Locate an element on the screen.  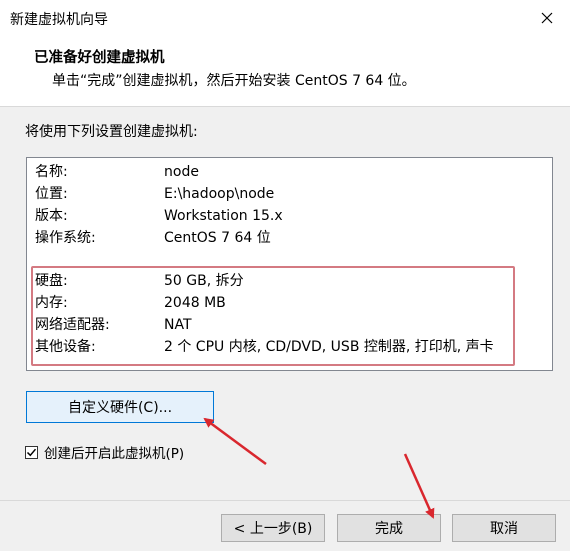
summary-value: 2 个 CPU 内核, CD/DVD, USB 控制器, 打印机, 声卡 is located at coordinates (329, 347).